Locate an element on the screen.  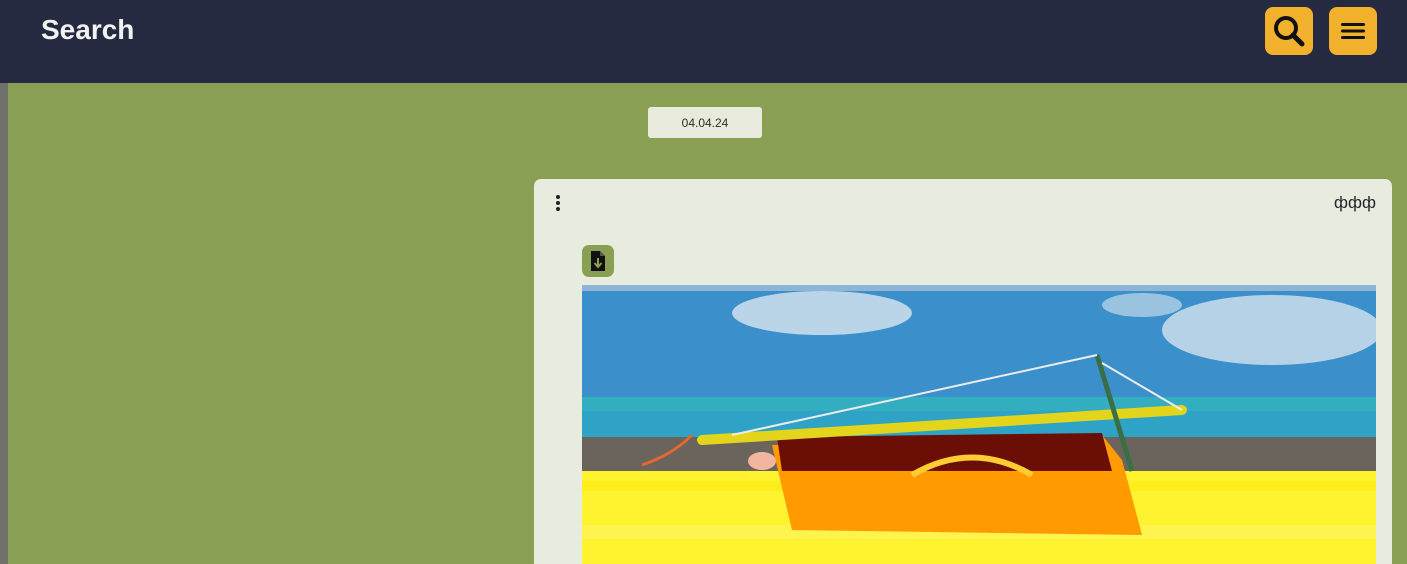
top-bar: Search is located at coordinates (703, 41).